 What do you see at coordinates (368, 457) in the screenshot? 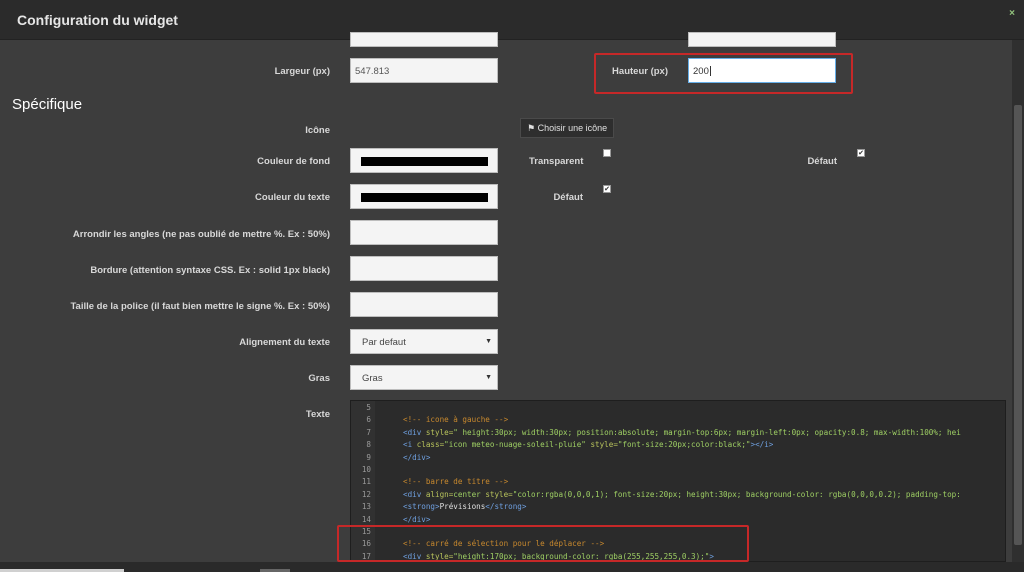
I see `line-number: 9` at bounding box center [368, 457].